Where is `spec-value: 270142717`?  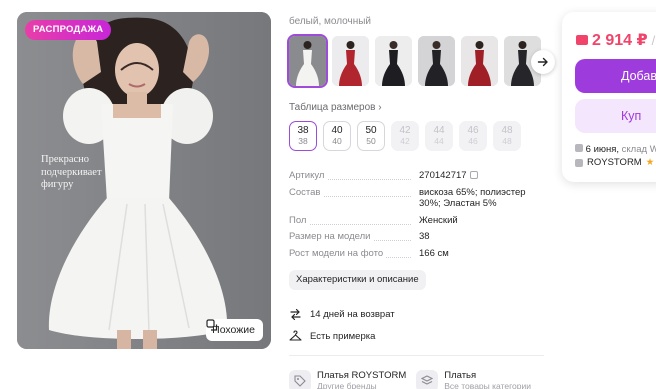 spec-value: 270142717 is located at coordinates (484, 176).